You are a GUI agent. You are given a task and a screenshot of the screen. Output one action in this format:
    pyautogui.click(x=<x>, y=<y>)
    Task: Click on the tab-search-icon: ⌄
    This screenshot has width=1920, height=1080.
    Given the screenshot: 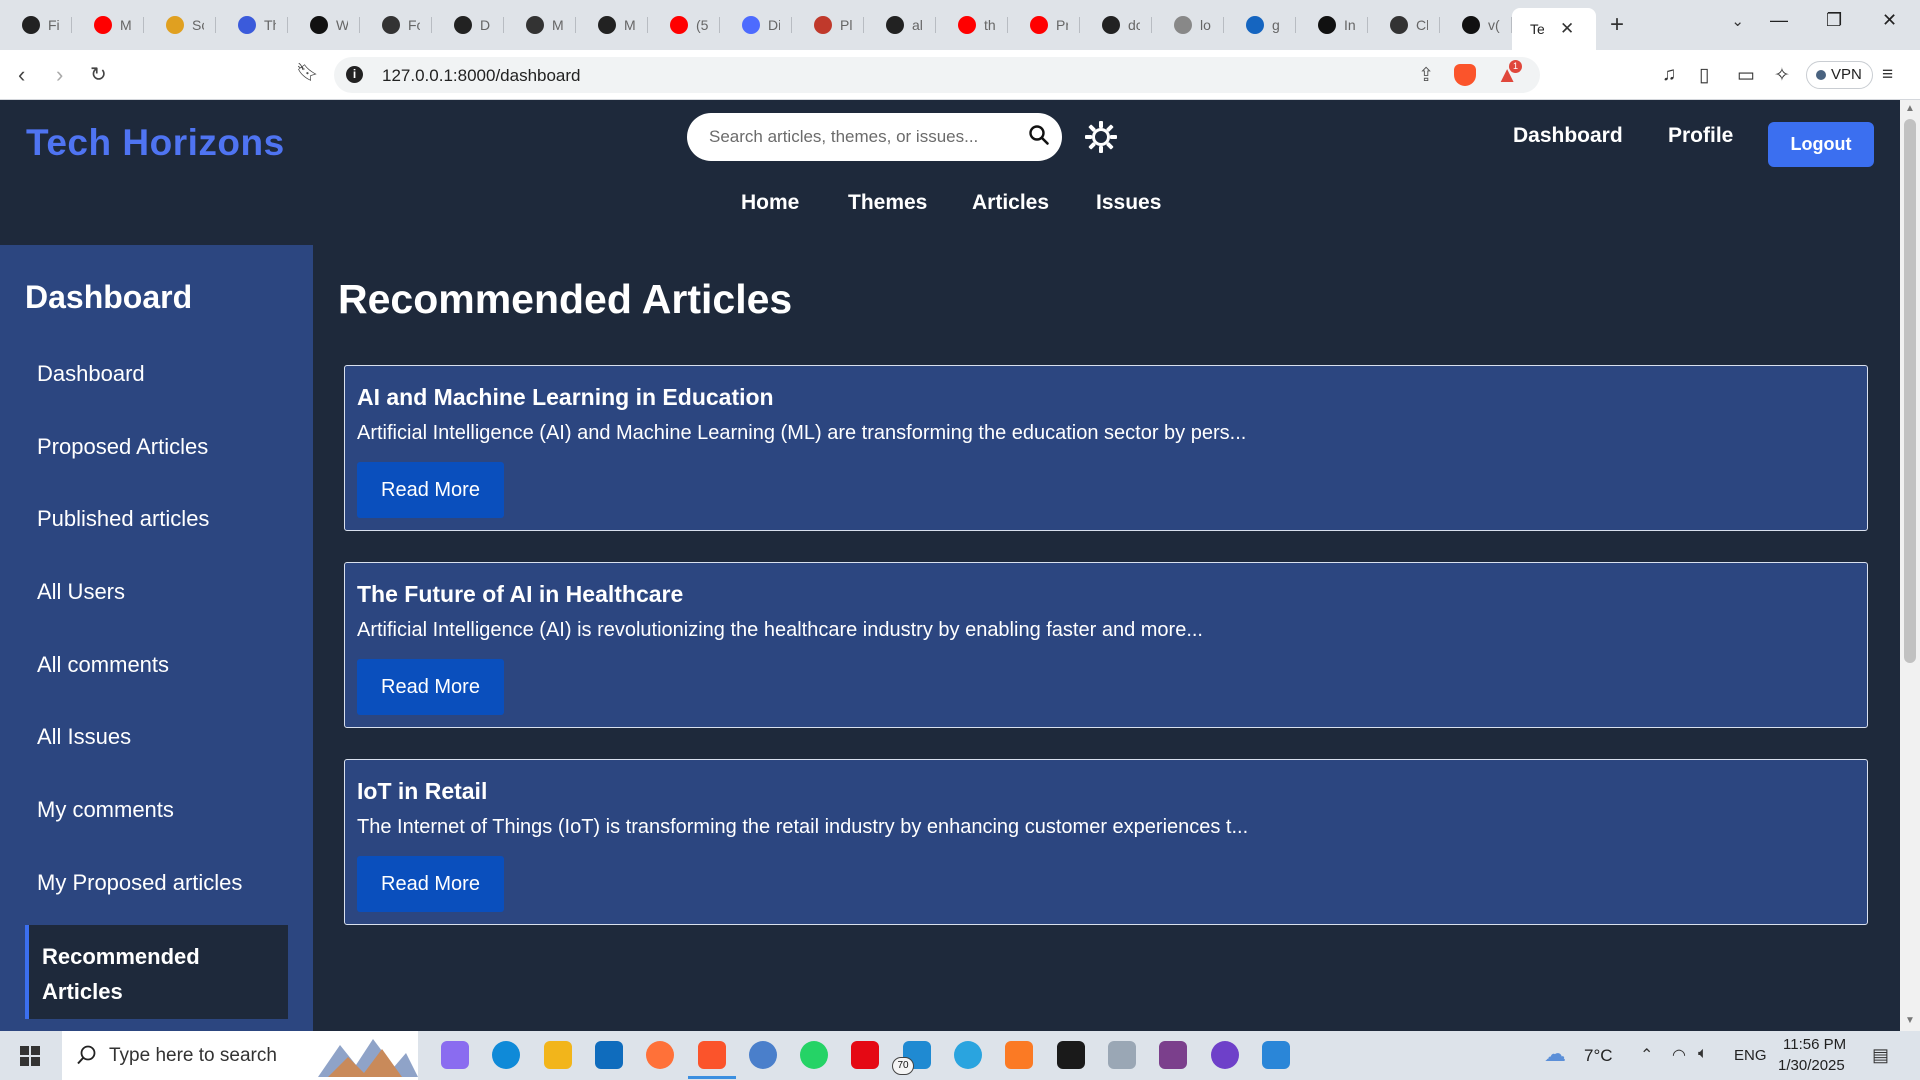 What is the action you would take?
    pyautogui.click(x=1737, y=21)
    